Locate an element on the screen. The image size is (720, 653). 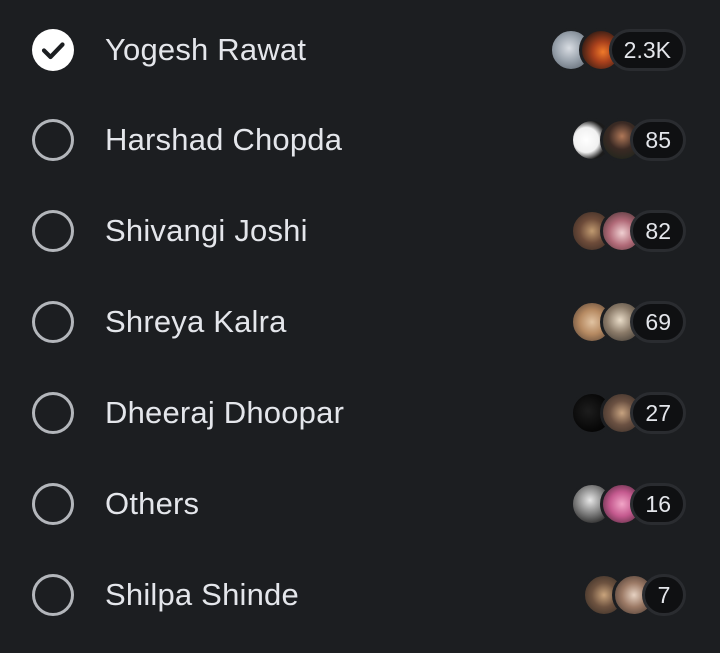
poll-option-dheeraj-dhoopar: Dheeraj Dhoopar 27 is located at coordinates (360, 413).